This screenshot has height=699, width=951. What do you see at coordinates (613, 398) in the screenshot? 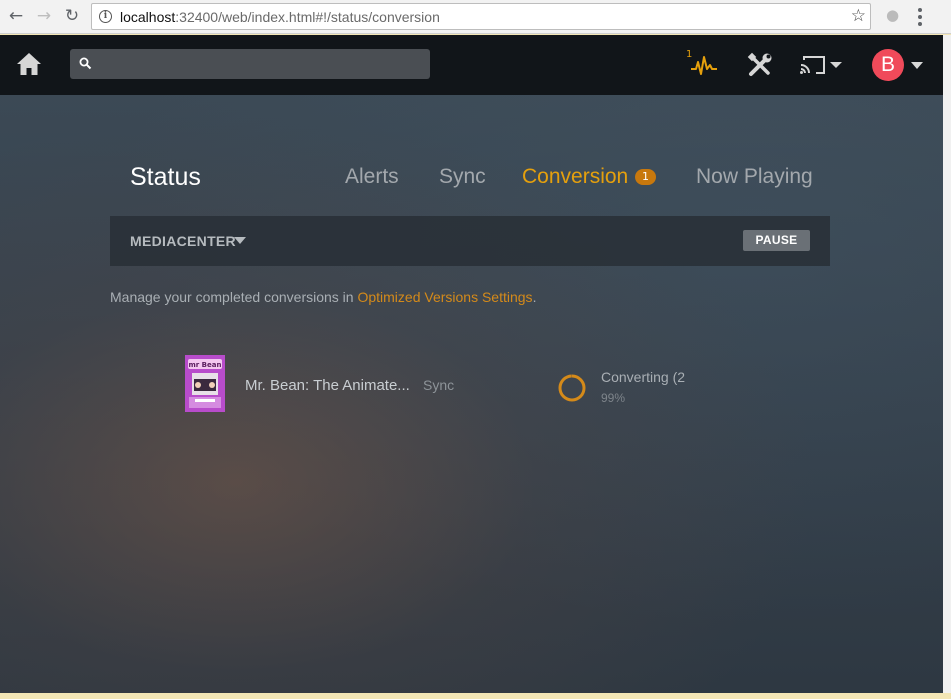
I see `conversion-percent: 99%` at bounding box center [613, 398].